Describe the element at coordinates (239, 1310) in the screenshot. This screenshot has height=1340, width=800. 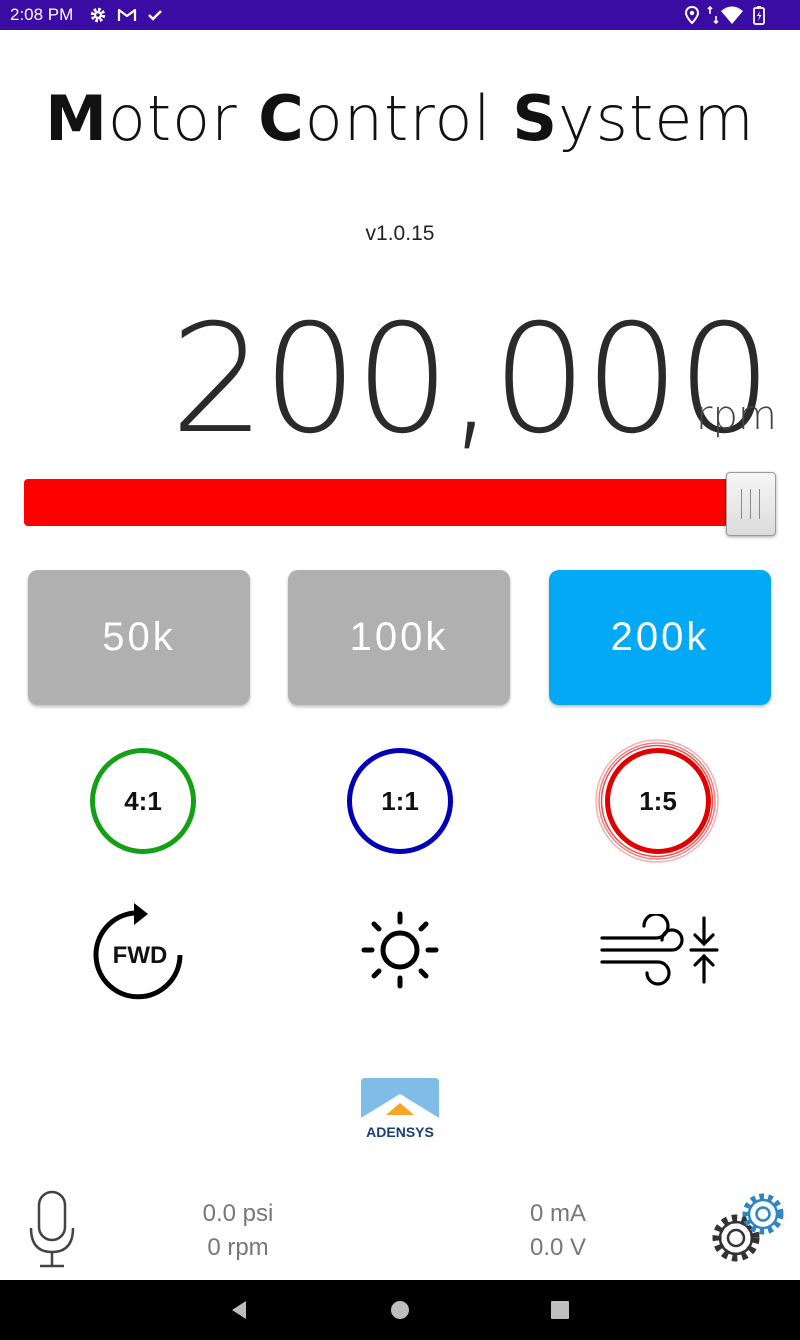
I see `back-icon` at that location.